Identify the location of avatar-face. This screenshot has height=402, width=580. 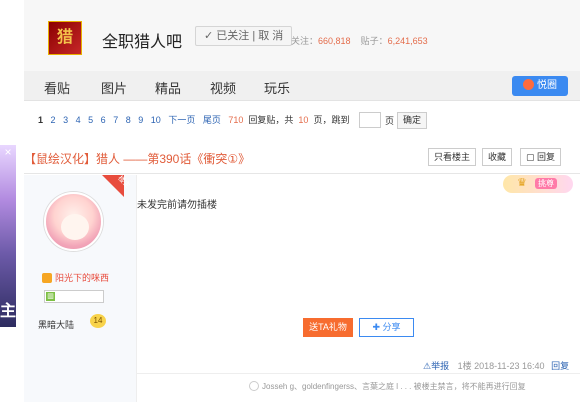
(75, 227).